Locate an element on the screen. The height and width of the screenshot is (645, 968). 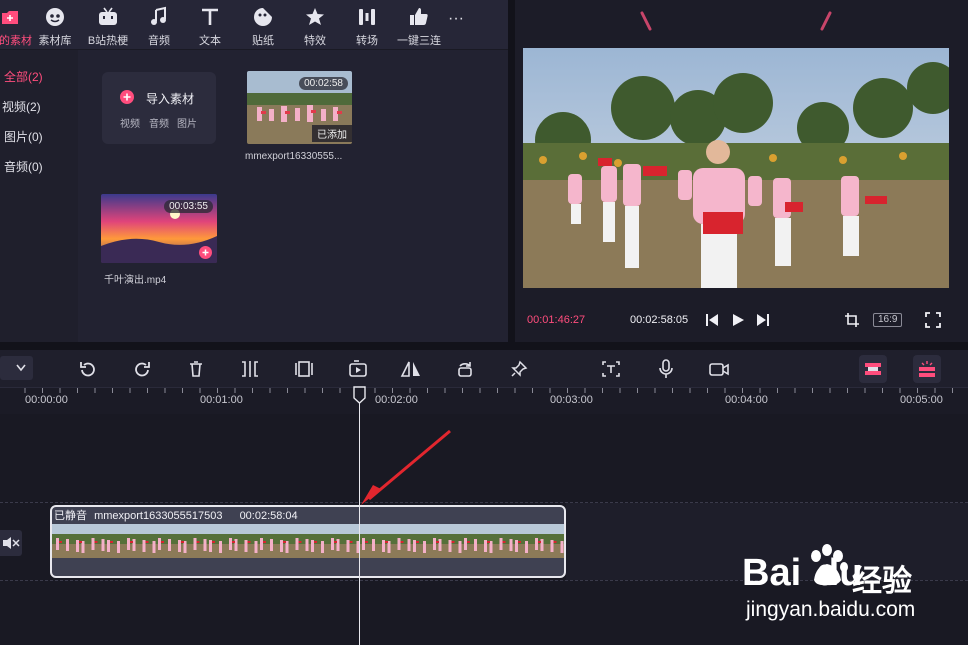
decor-dash-icon is located at coordinates (646, 21).